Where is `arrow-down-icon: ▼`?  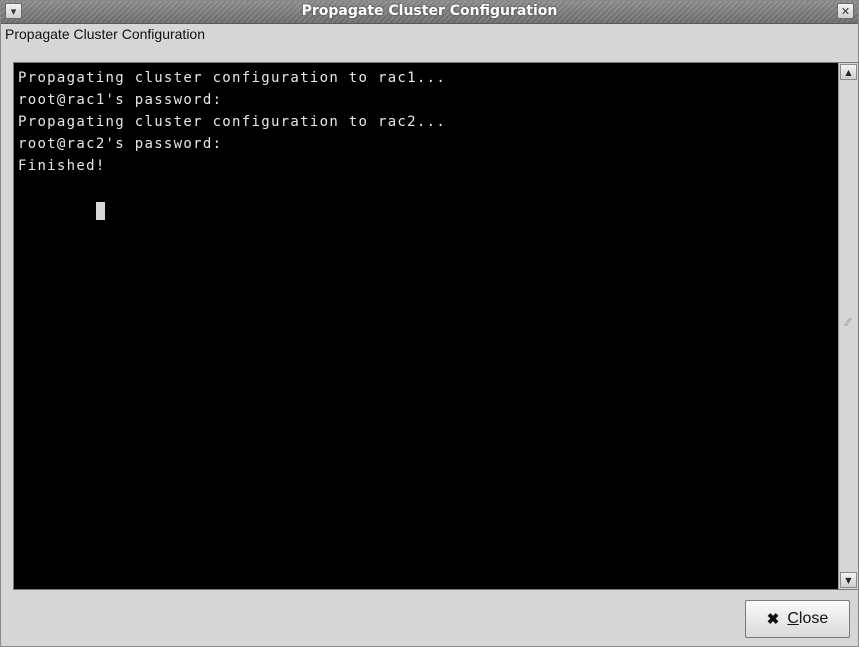 arrow-down-icon: ▼ is located at coordinates (848, 580).